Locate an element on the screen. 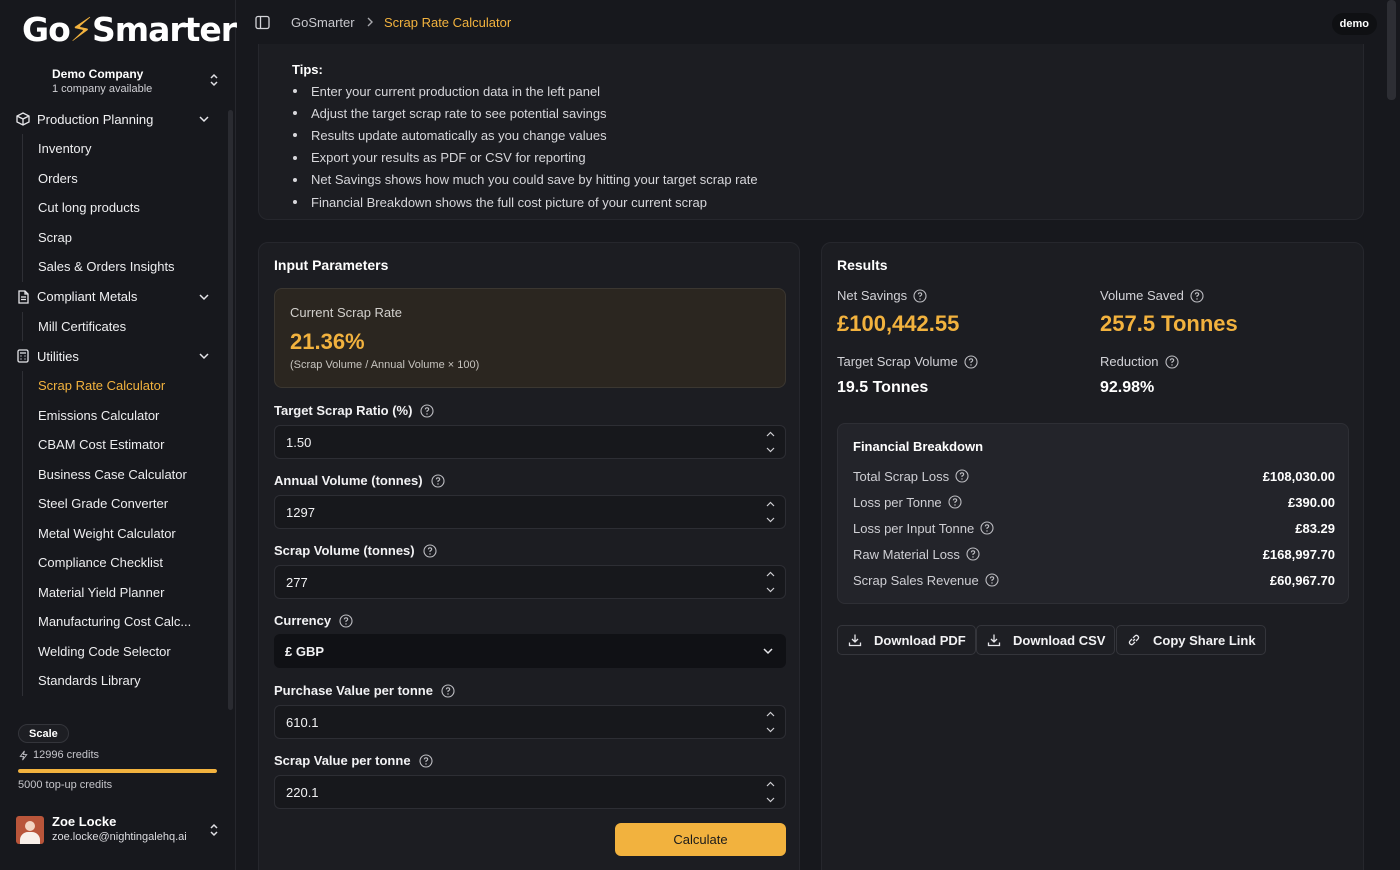 This screenshot has width=1400, height=870. currency-label: Currency is located at coordinates (313, 620).